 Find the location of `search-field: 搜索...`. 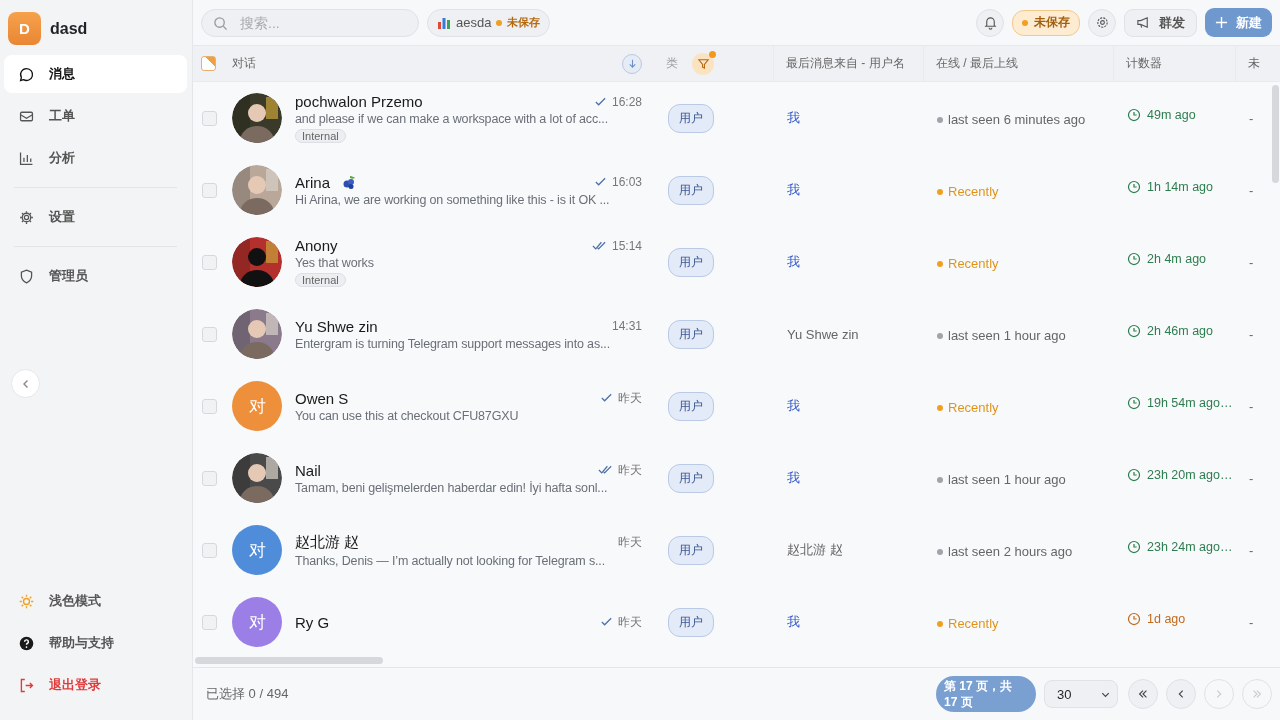

search-field: 搜索... is located at coordinates (310, 22).